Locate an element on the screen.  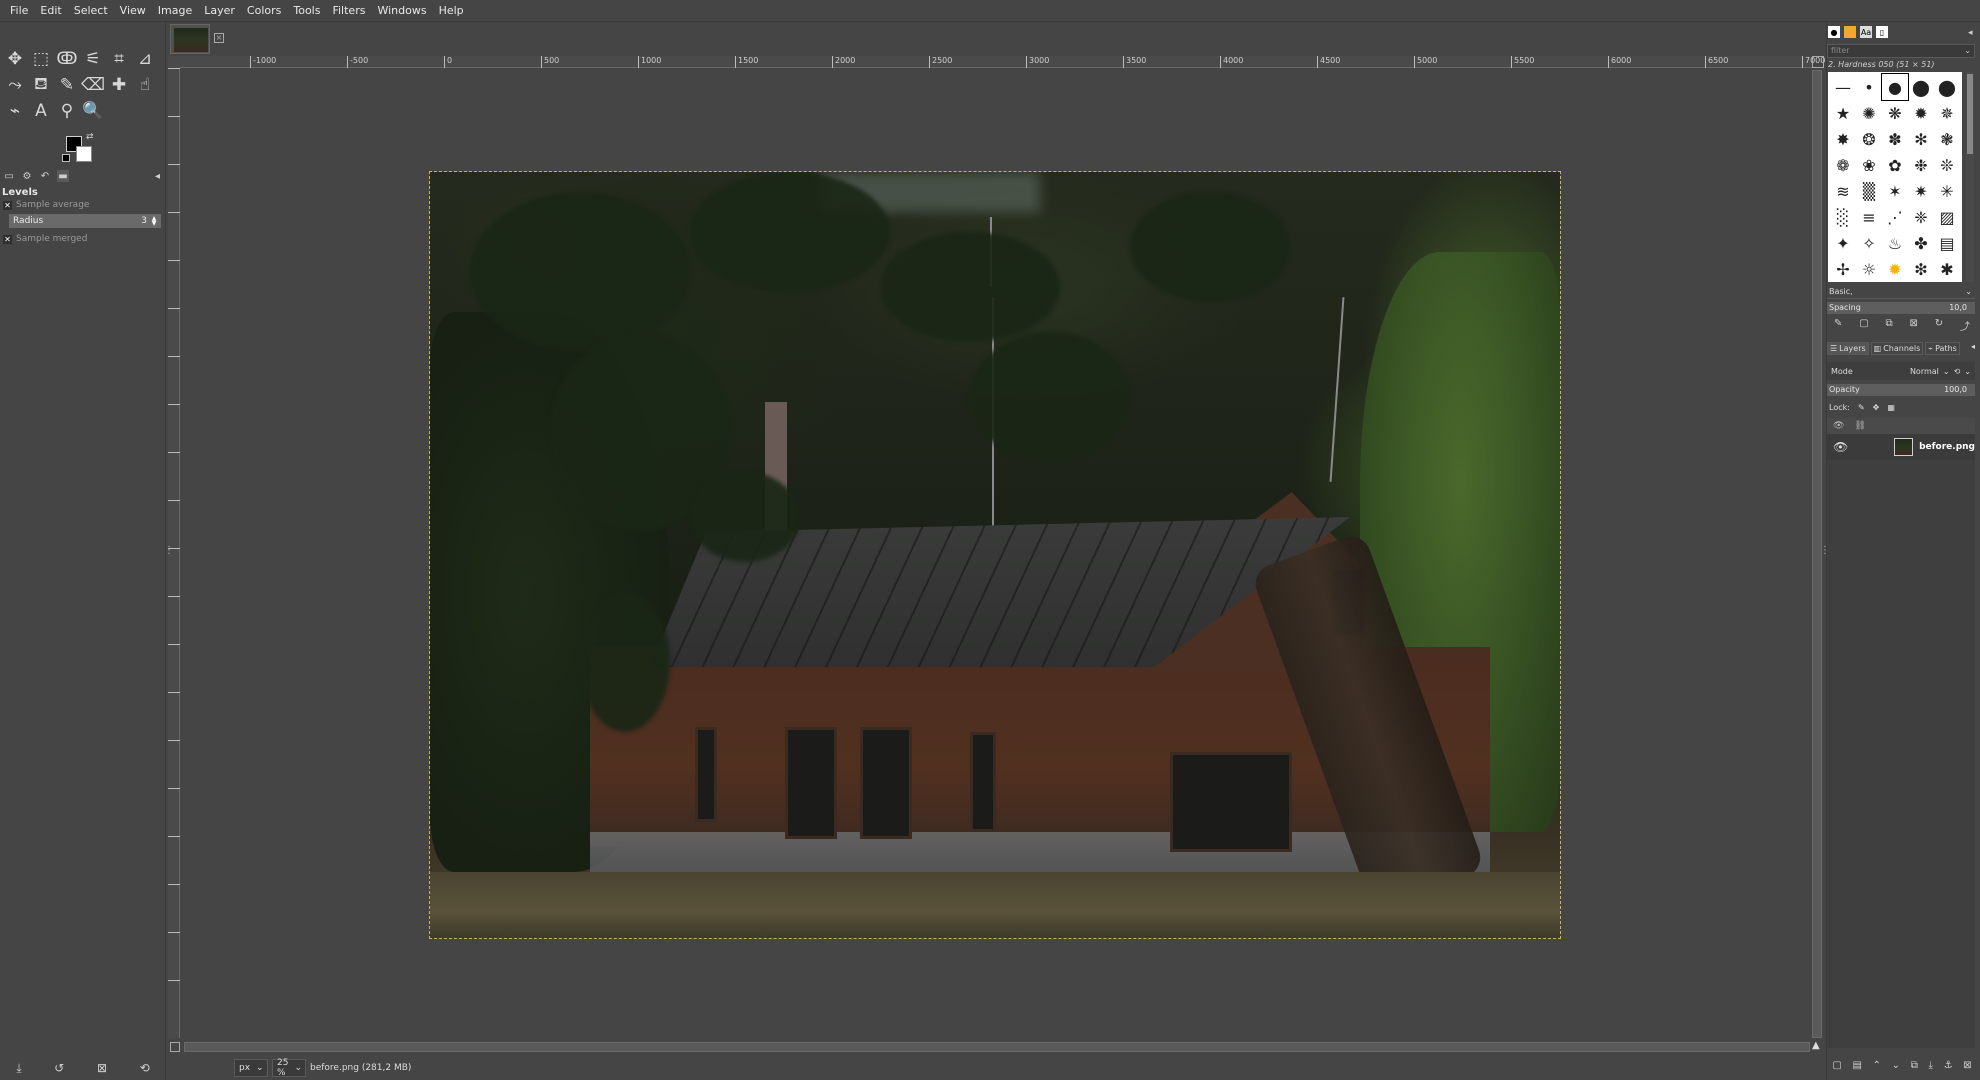
brush-preview: ✽ is located at coordinates (1895, 139).